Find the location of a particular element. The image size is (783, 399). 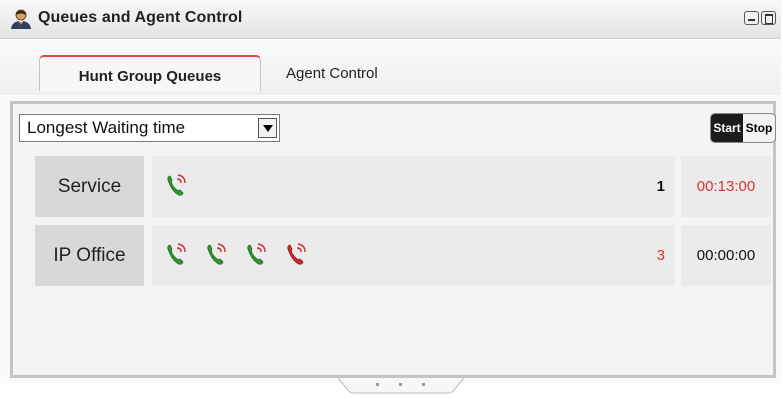

queue-wait-time: 00:00:00 is located at coordinates (726, 255).